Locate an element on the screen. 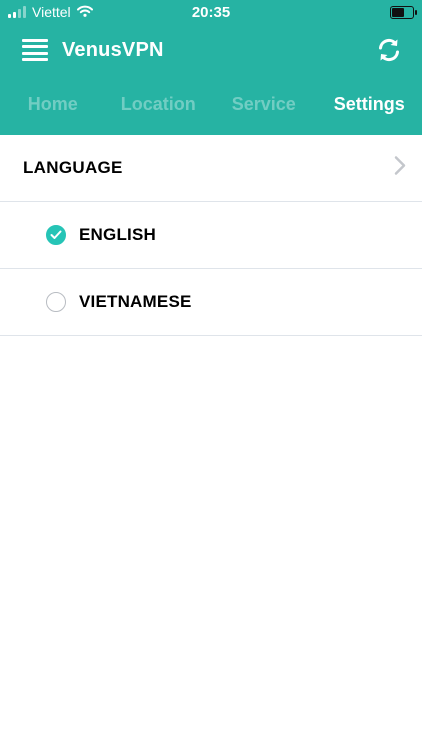  tab-settings: Settings is located at coordinates (369, 104).